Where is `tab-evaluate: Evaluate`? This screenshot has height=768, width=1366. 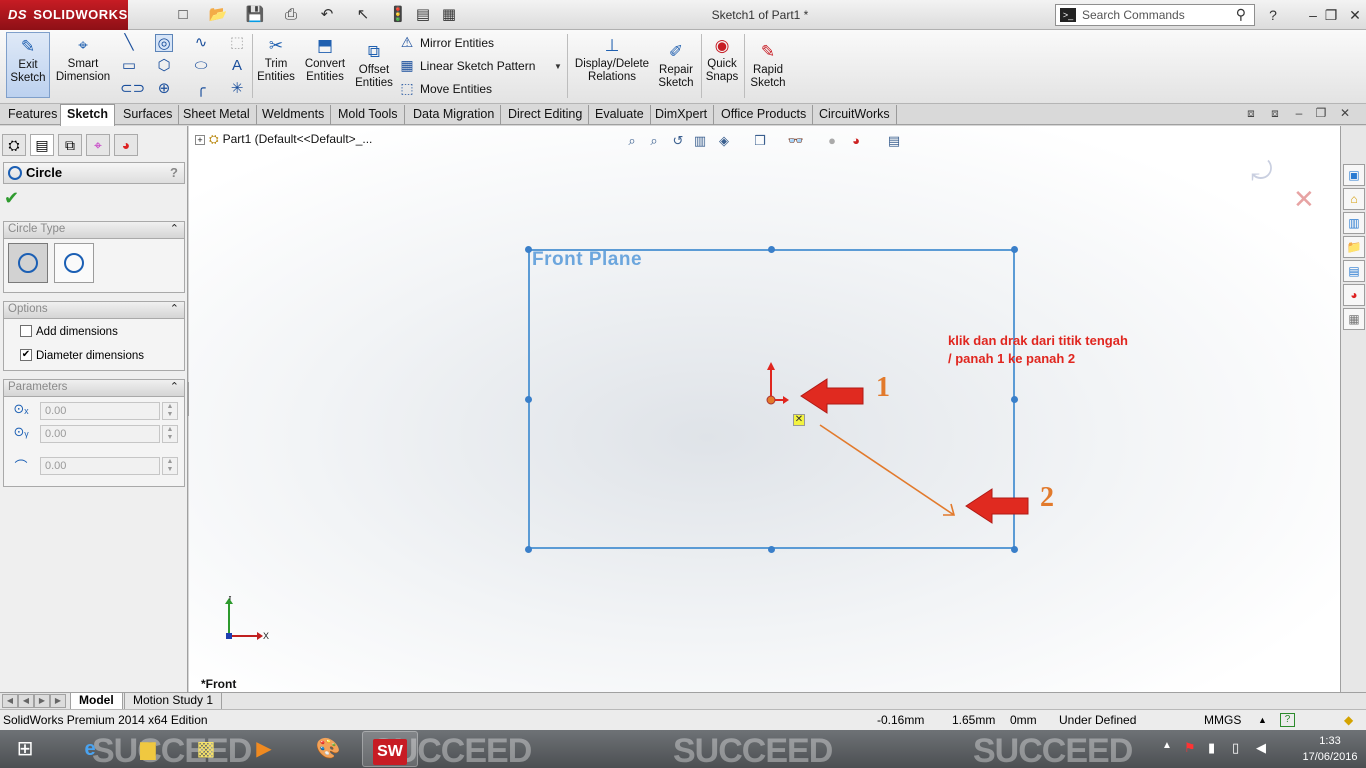 tab-evaluate: Evaluate is located at coordinates (620, 115).